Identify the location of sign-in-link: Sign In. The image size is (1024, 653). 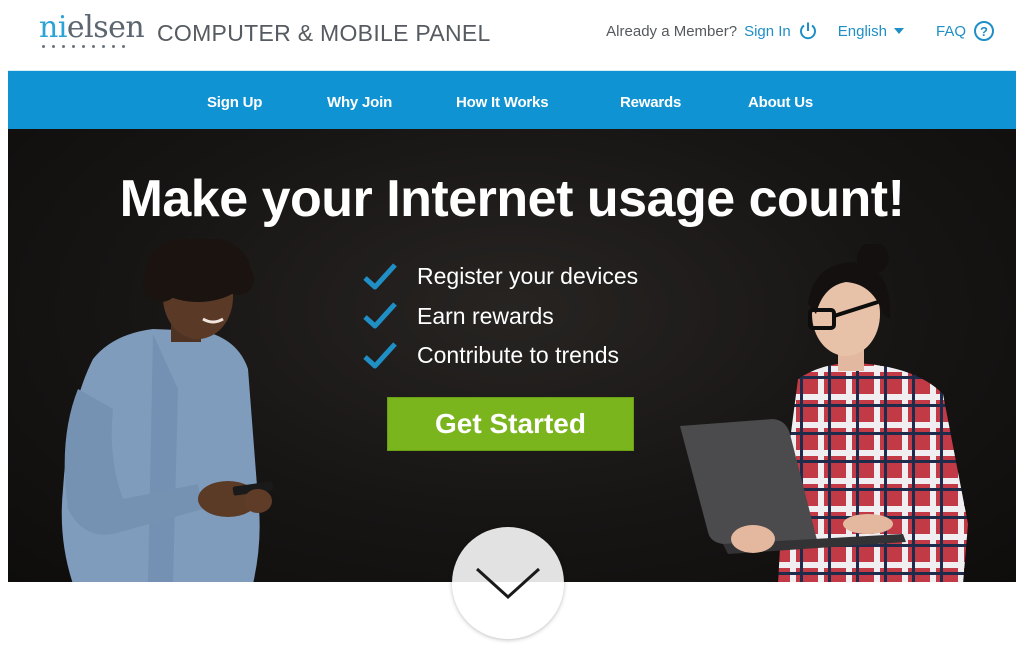
(781, 31).